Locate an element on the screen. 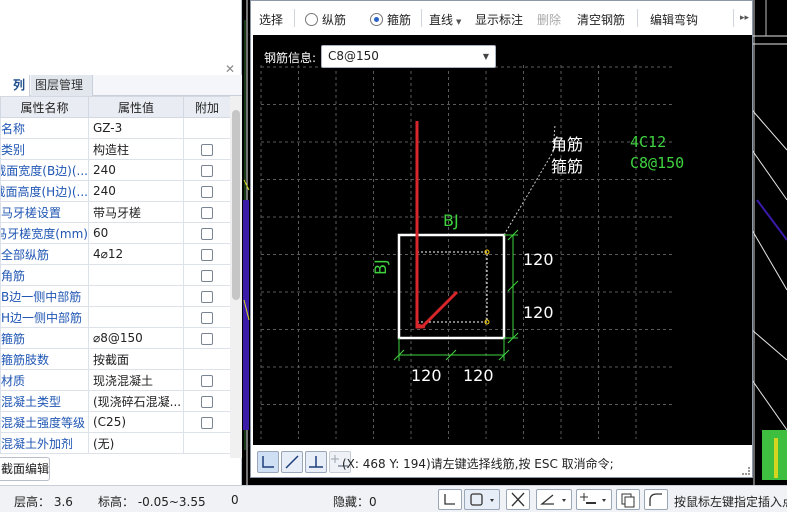 Image resolution: width=787 pixels, height=512 pixels. resize-grip-icon is located at coordinates (746, 471).